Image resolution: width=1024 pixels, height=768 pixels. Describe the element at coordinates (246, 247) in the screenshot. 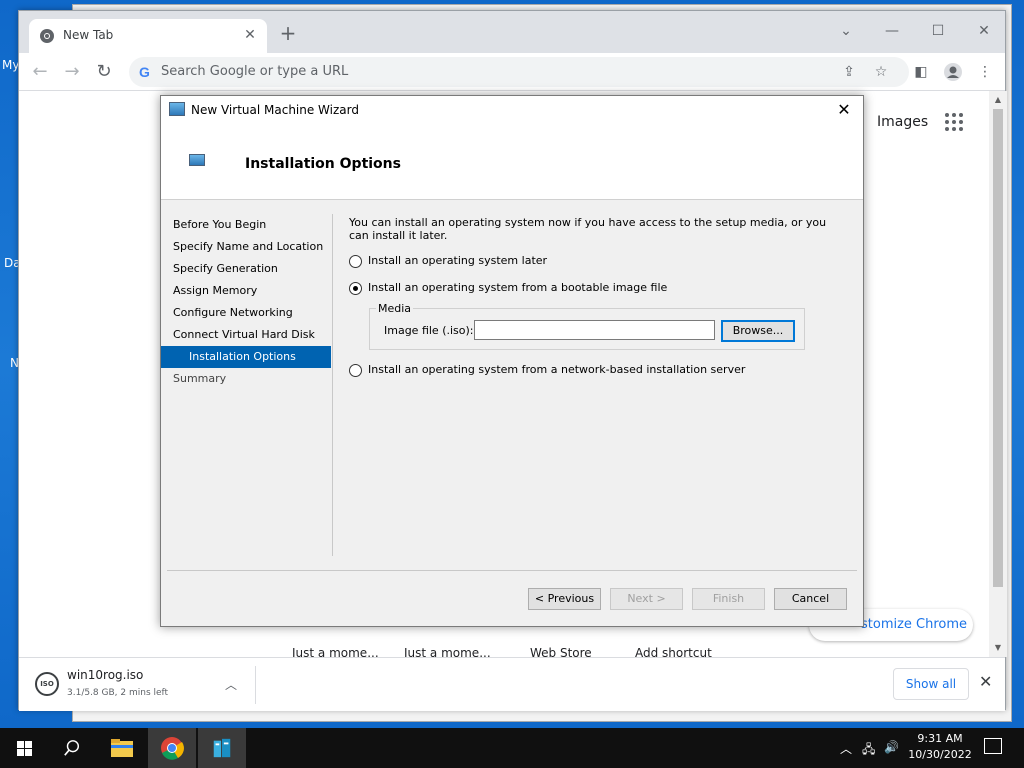

I see `step-specify-name-location: Specify Name and Location` at that location.